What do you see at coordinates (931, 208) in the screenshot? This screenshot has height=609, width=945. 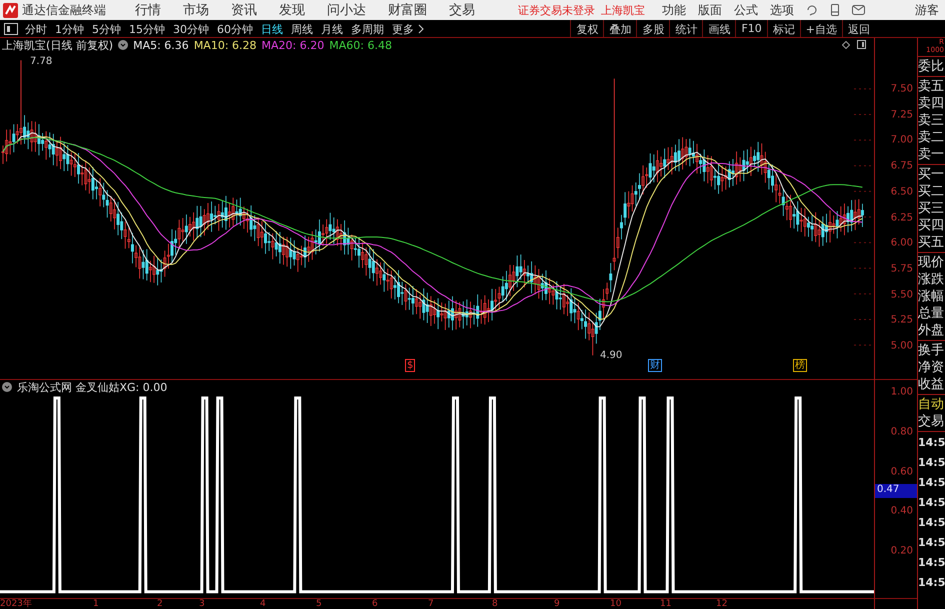 I see `quote-label: 买三` at bounding box center [931, 208].